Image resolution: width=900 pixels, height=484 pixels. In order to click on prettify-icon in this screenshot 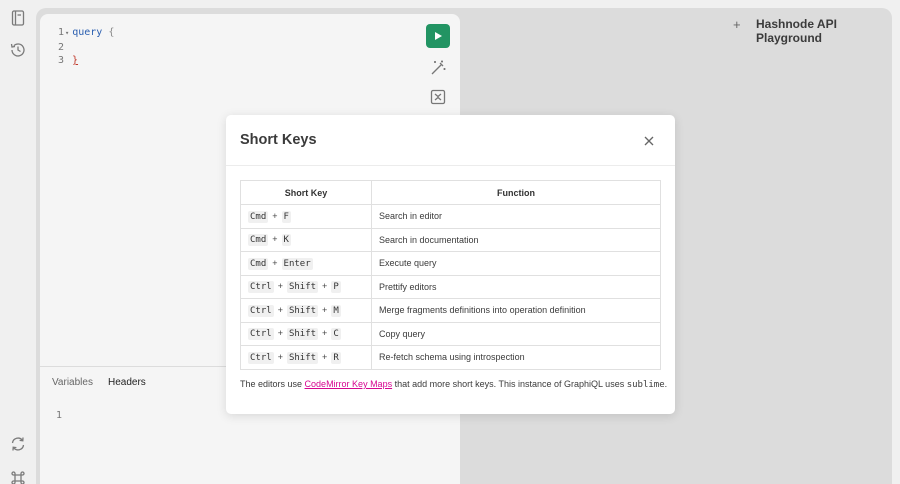, I will do `click(438, 68)`.